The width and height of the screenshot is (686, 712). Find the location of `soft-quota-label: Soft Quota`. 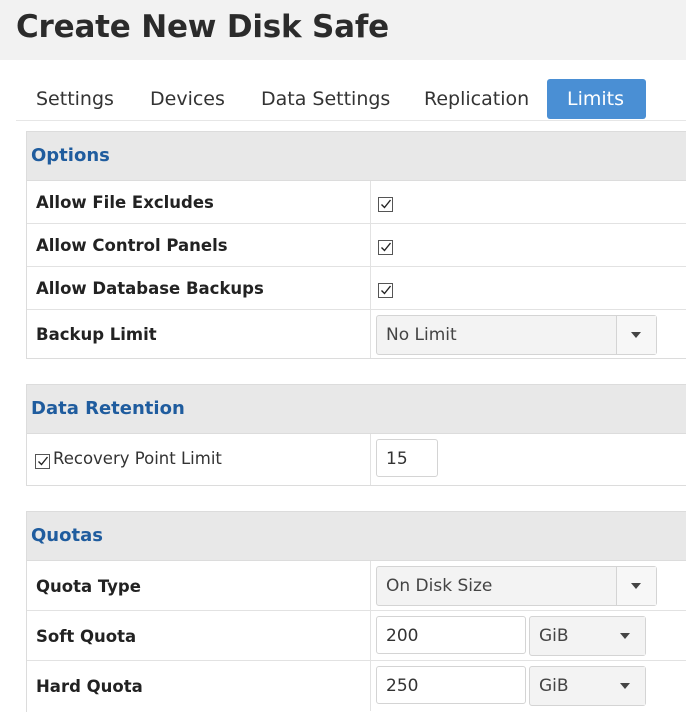

soft-quota-label: Soft Quota is located at coordinates (86, 636).